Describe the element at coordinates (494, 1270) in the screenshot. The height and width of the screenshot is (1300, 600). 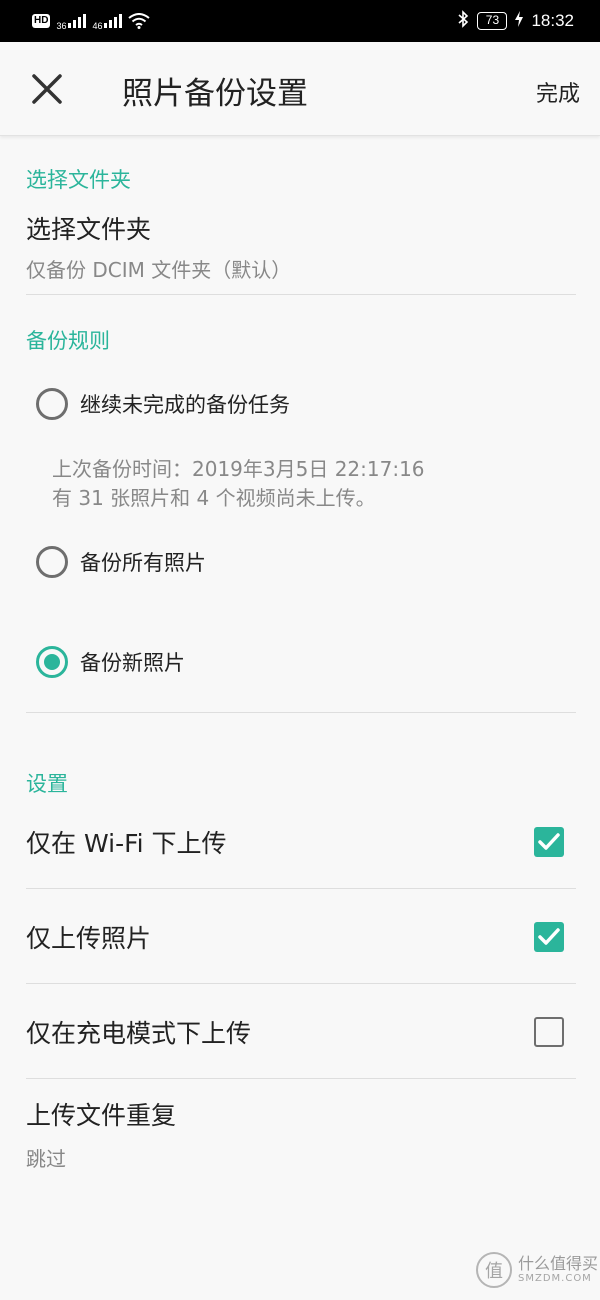
I see `watermark-logo: 值` at that location.